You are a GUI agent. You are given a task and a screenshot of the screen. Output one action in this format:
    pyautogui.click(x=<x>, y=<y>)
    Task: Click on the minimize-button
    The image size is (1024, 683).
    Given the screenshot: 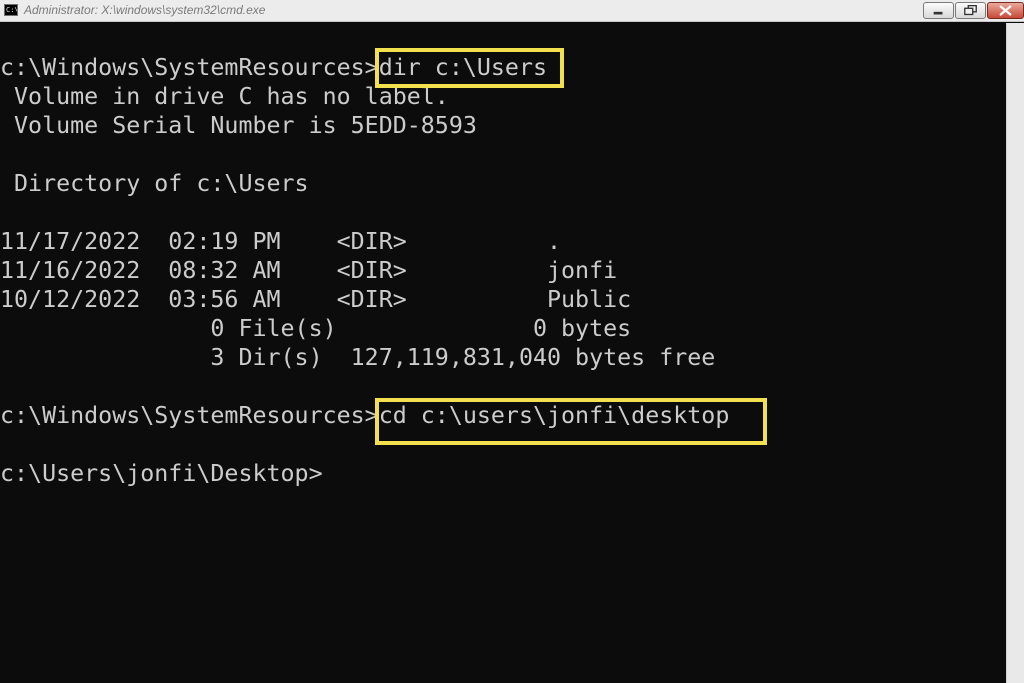 What is the action you would take?
    pyautogui.click(x=938, y=10)
    